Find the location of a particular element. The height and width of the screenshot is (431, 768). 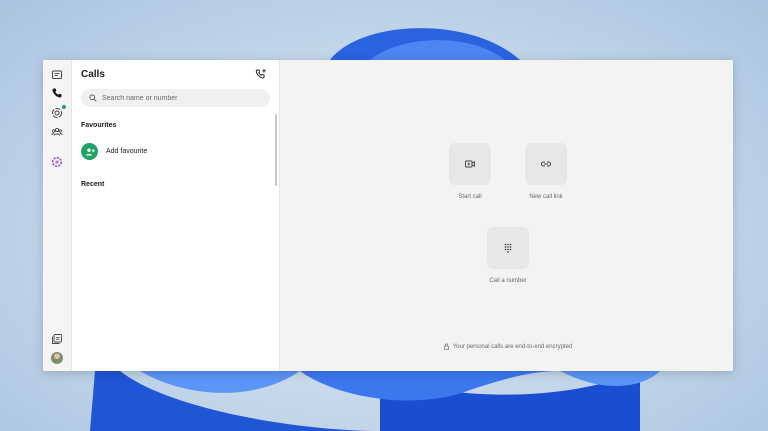

new-call-link-action: New call link is located at coordinates (546, 171).